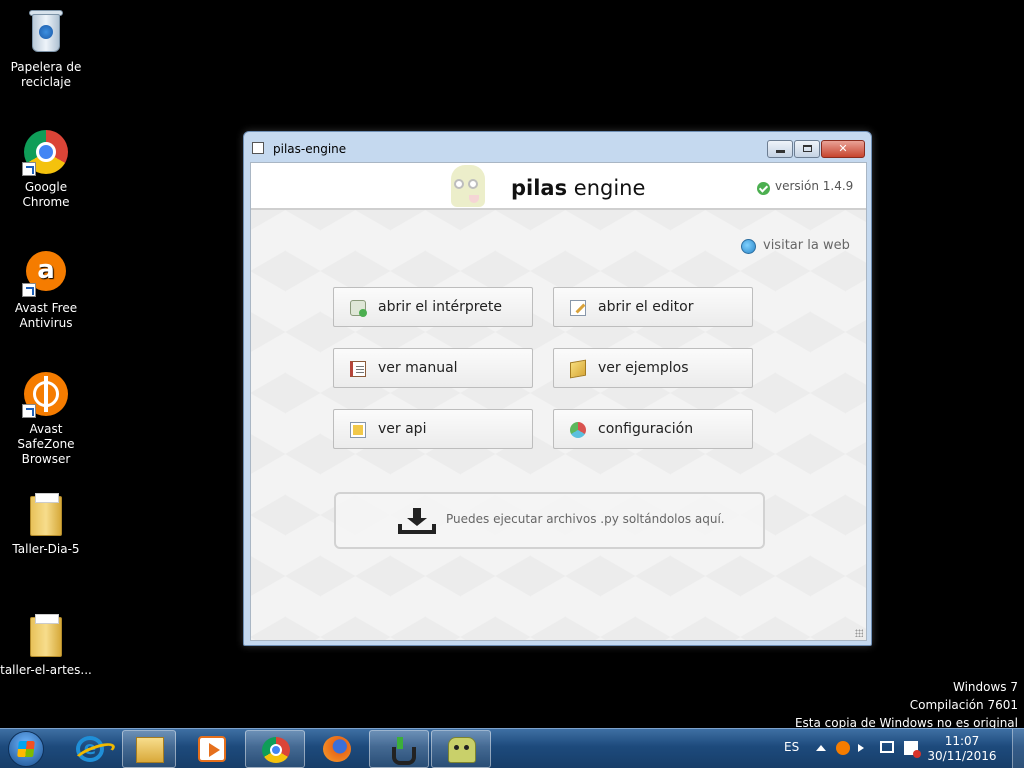 This screenshot has width=1024, height=768. What do you see at coordinates (887, 747) in the screenshot?
I see `network-icon` at bounding box center [887, 747].